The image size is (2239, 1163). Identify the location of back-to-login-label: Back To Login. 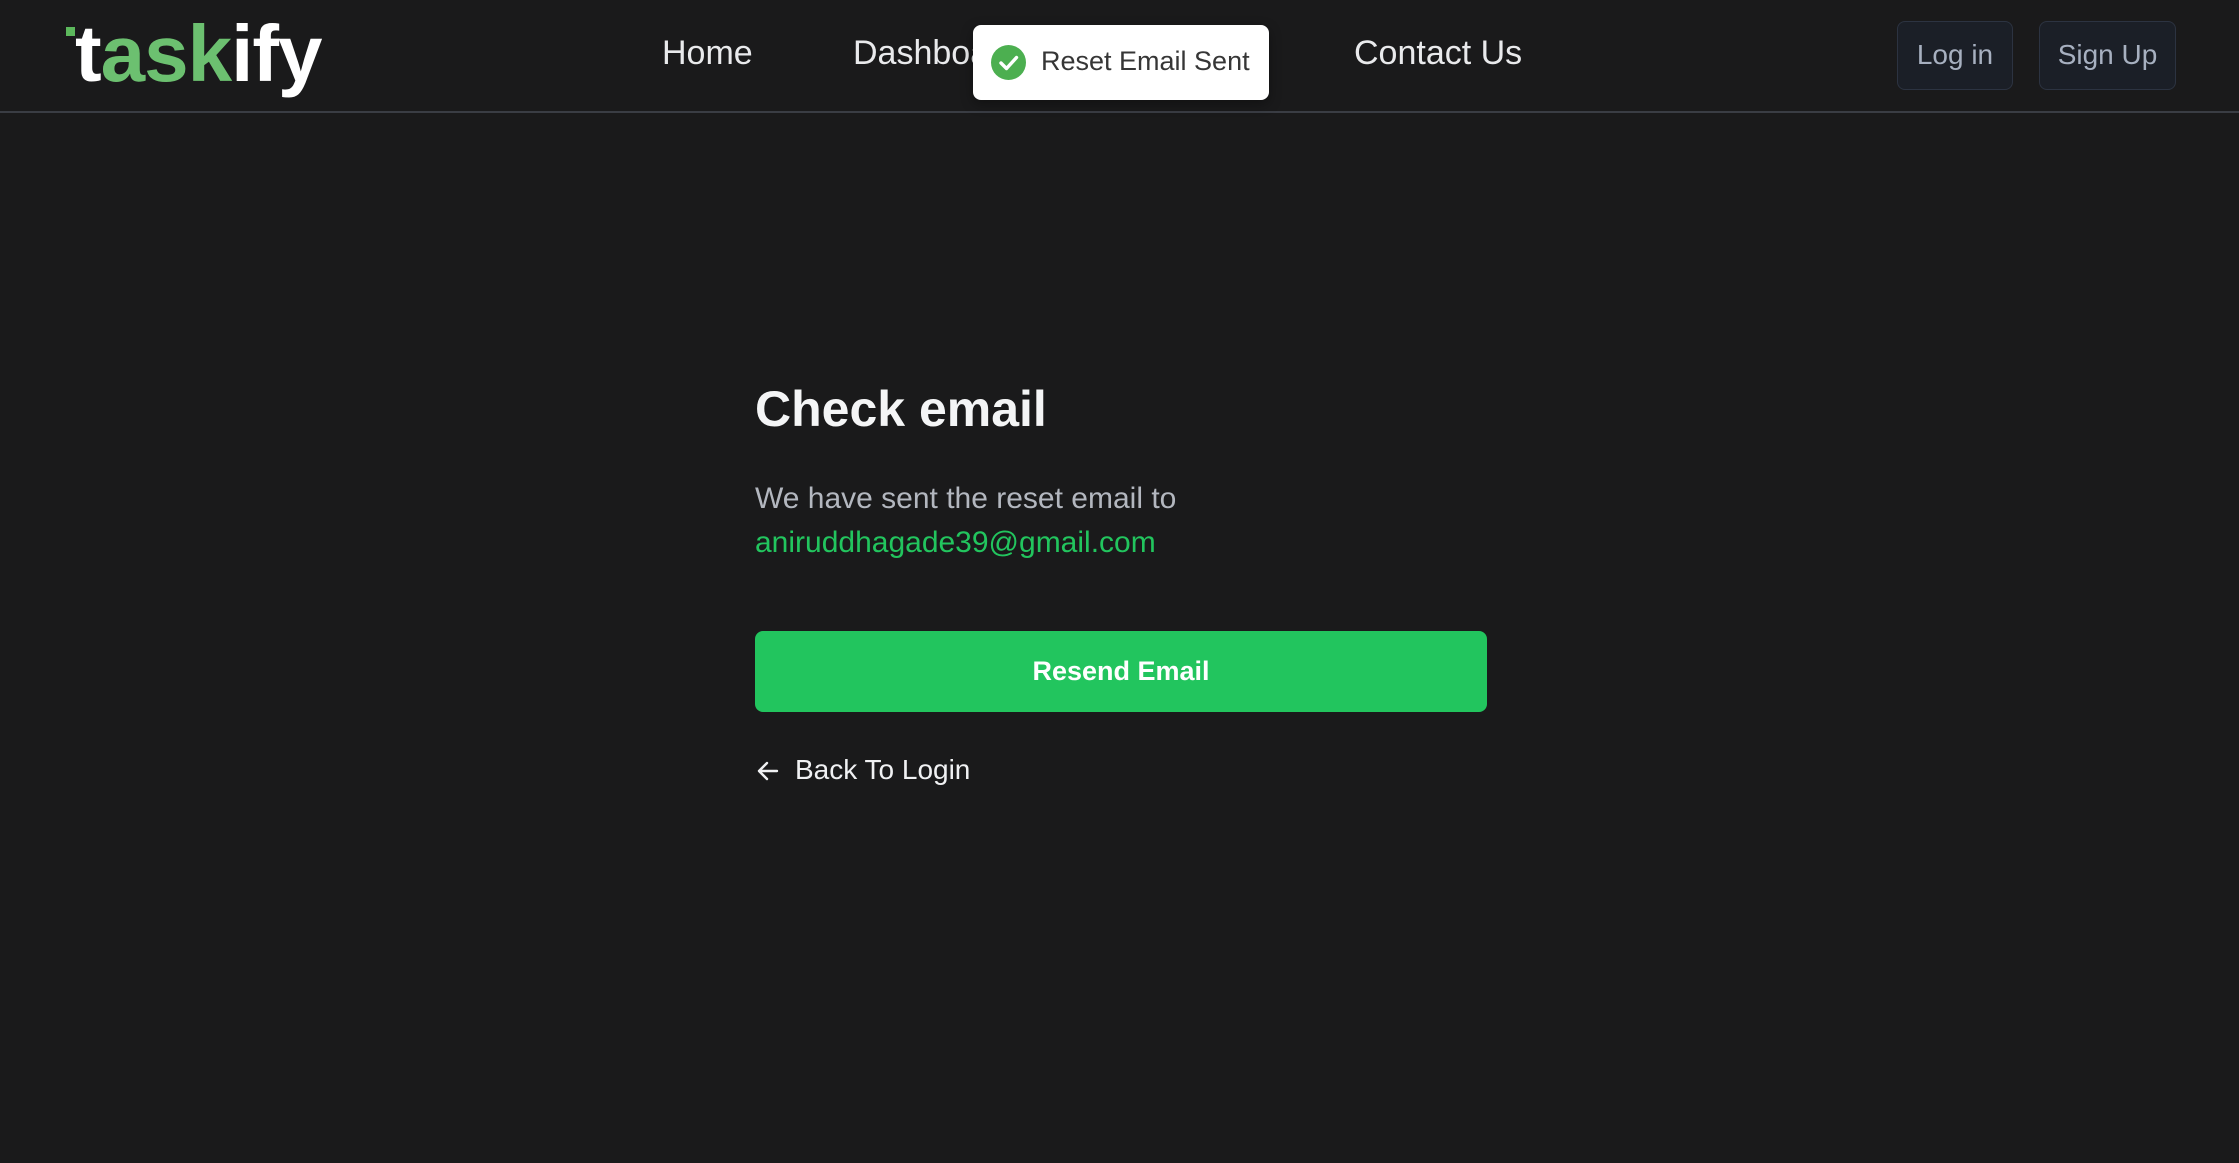
(883, 769).